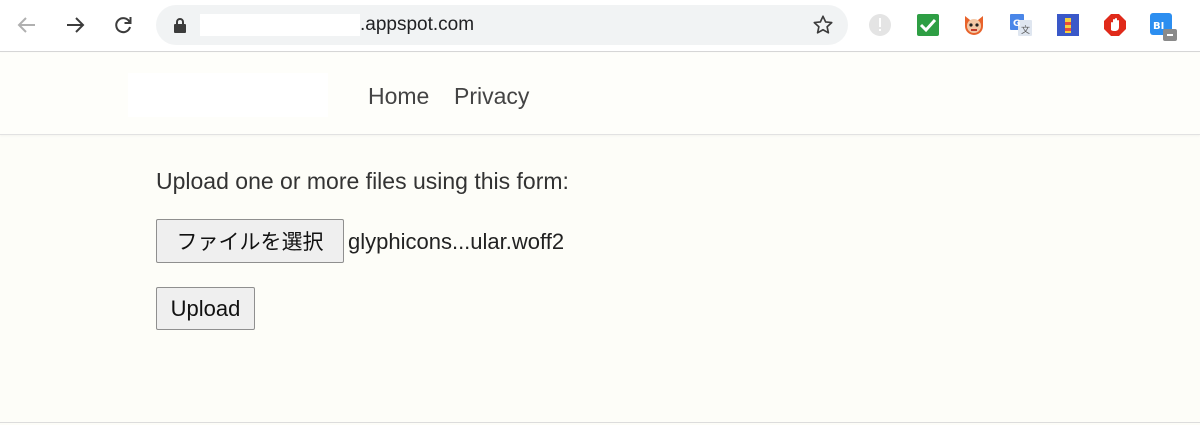 The height and width of the screenshot is (425, 1200). I want to click on lighthouse-extension-icon, so click(1068, 25).